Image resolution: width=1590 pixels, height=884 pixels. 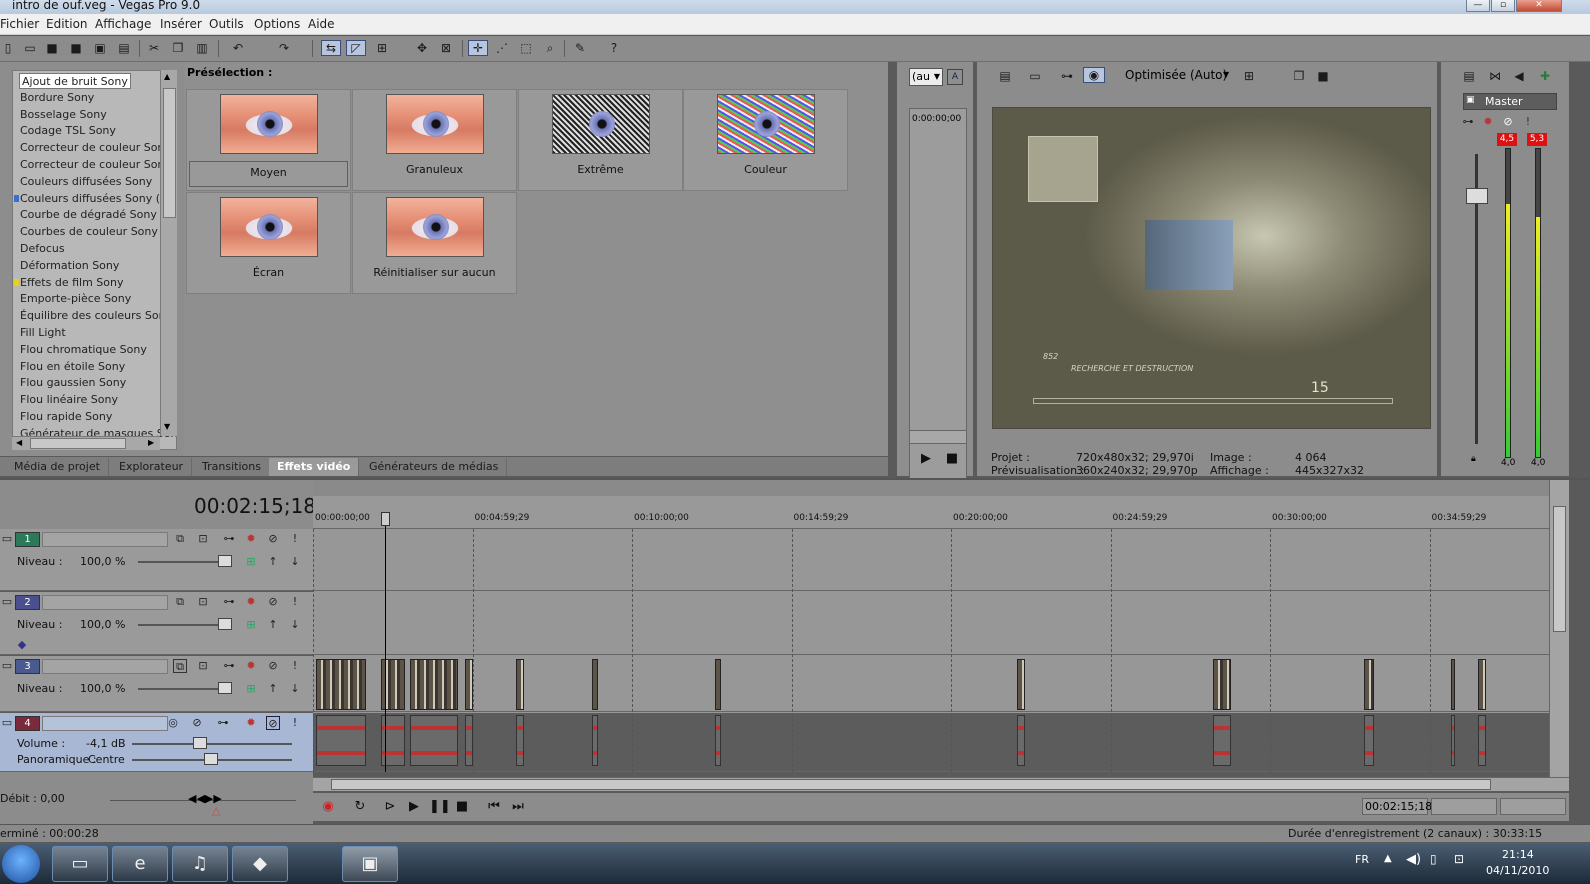 What do you see at coordinates (273, 666) in the screenshot?
I see `mute-icon: ⊘` at bounding box center [273, 666].